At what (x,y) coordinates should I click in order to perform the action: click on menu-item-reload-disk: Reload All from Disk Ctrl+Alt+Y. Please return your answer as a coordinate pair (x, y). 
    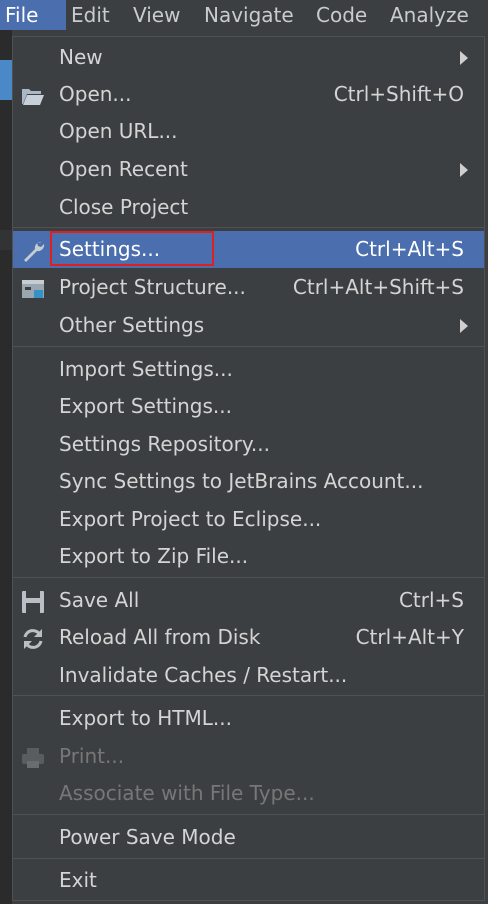
    Looking at the image, I should click on (248, 637).